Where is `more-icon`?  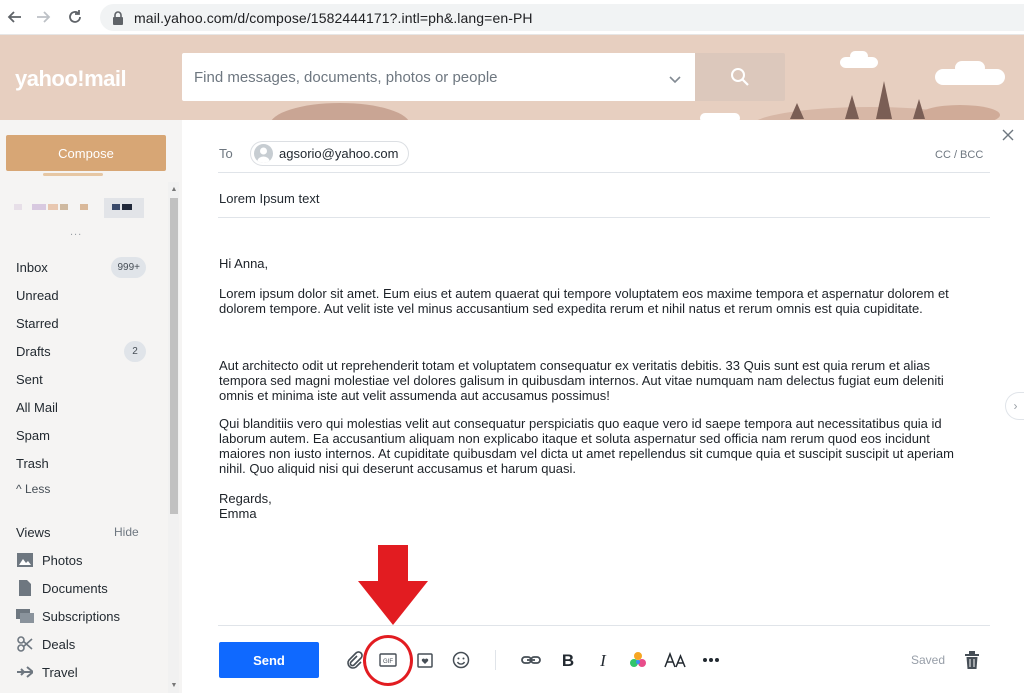
more-icon is located at coordinates (711, 660).